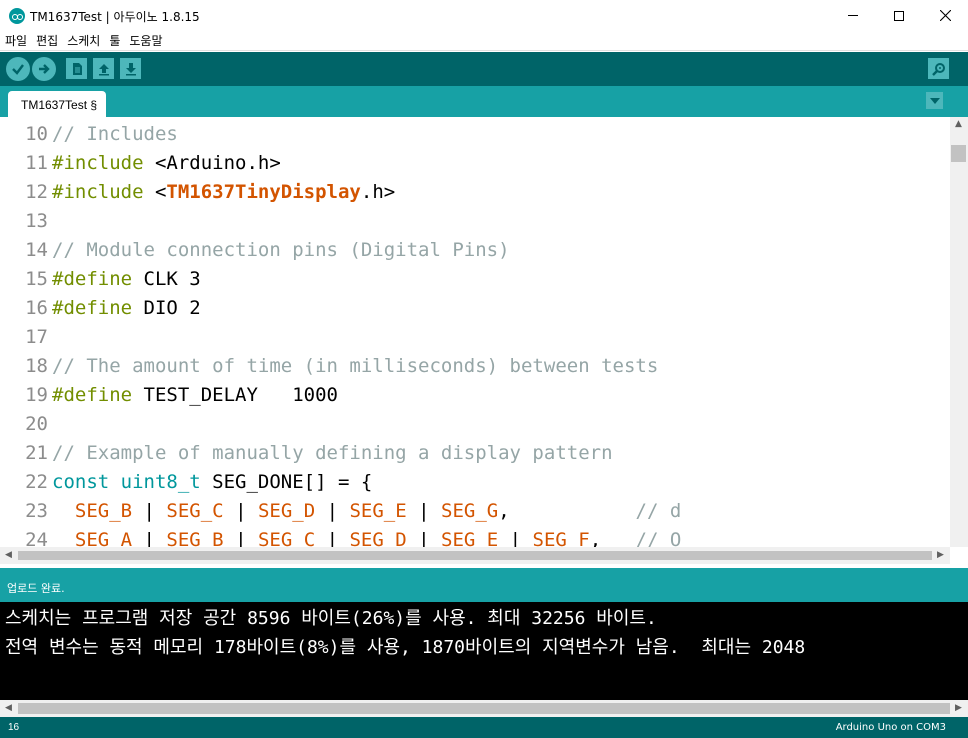 This screenshot has width=968, height=738. Describe the element at coordinates (612, 538) in the screenshot. I see `code-token: ,` at that location.